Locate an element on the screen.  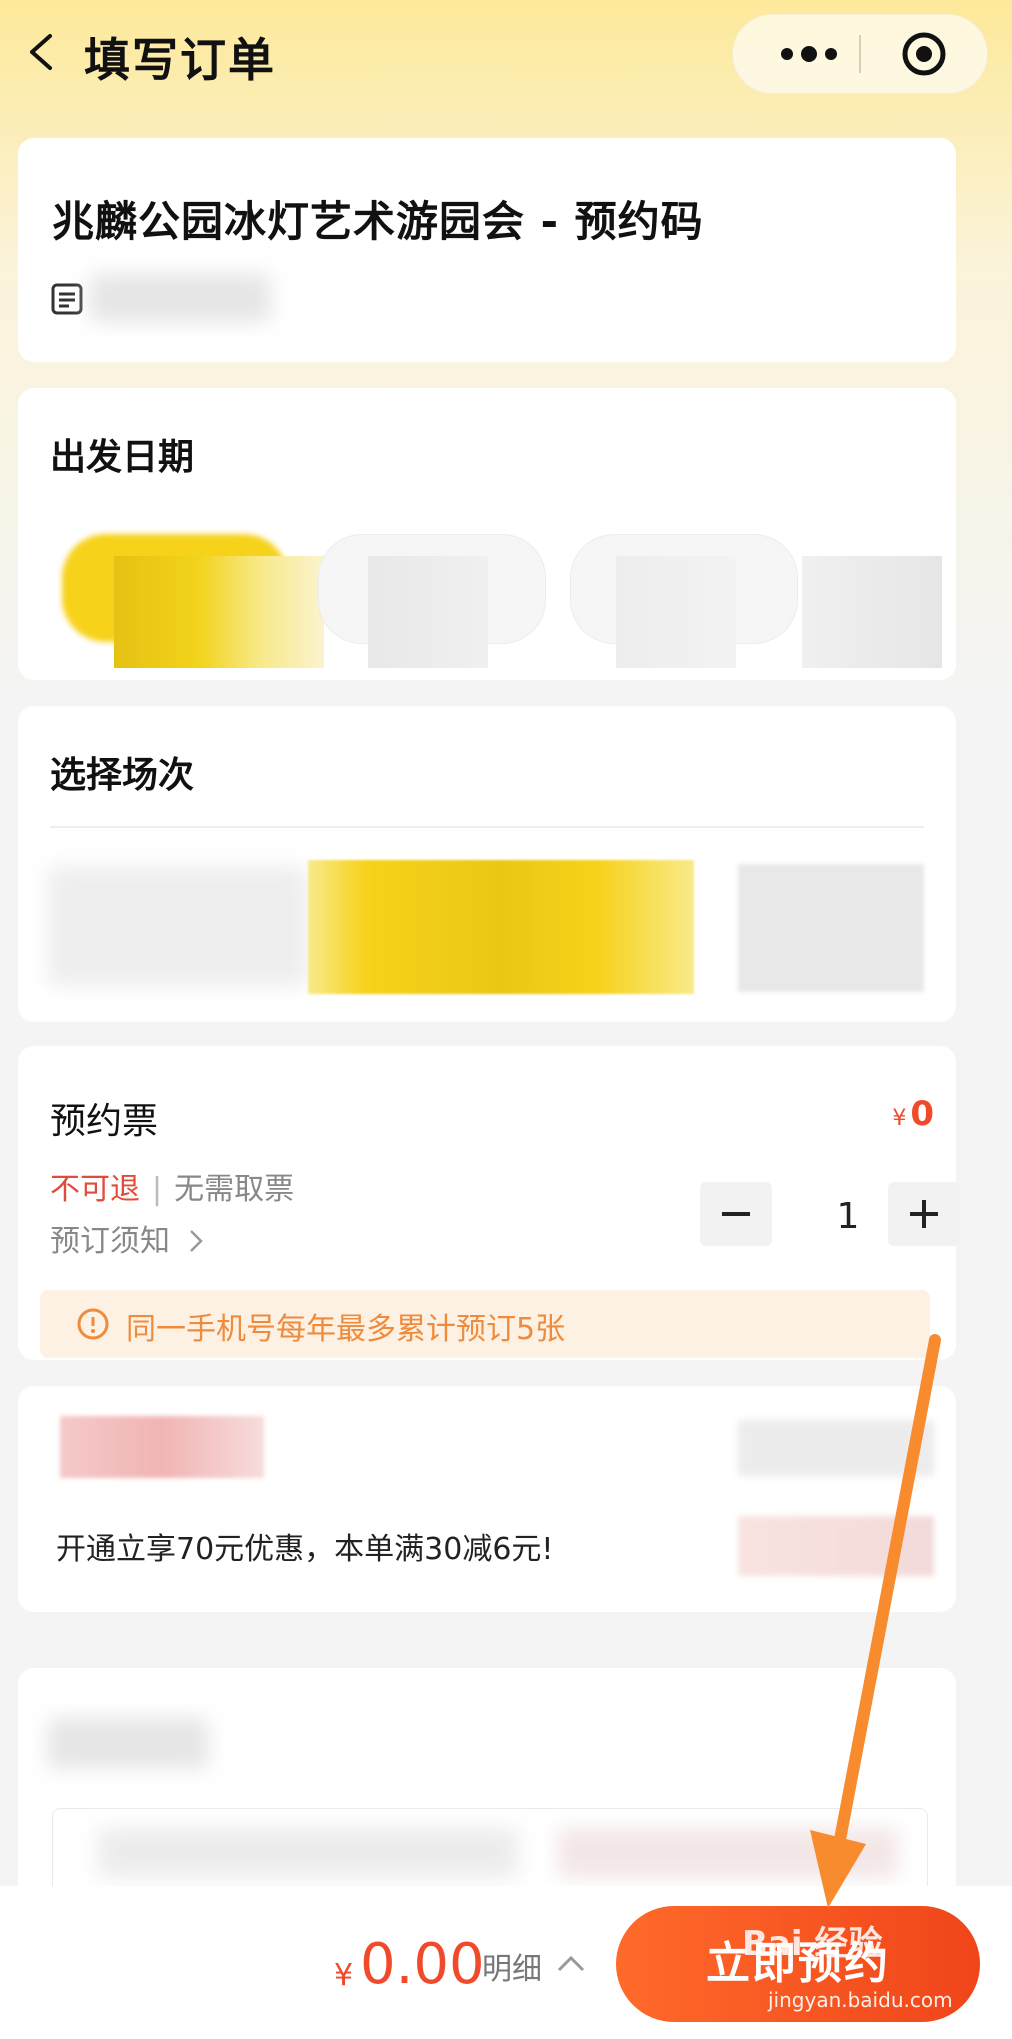
redacted-contact is located at coordinates (308, 1853).